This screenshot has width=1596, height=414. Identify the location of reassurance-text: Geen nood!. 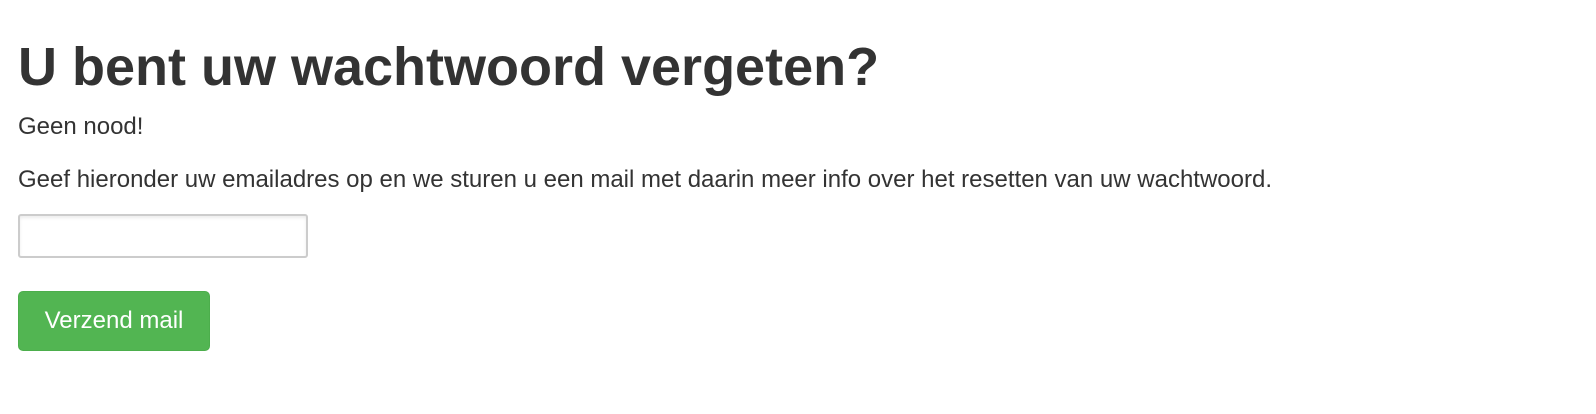
(81, 126).